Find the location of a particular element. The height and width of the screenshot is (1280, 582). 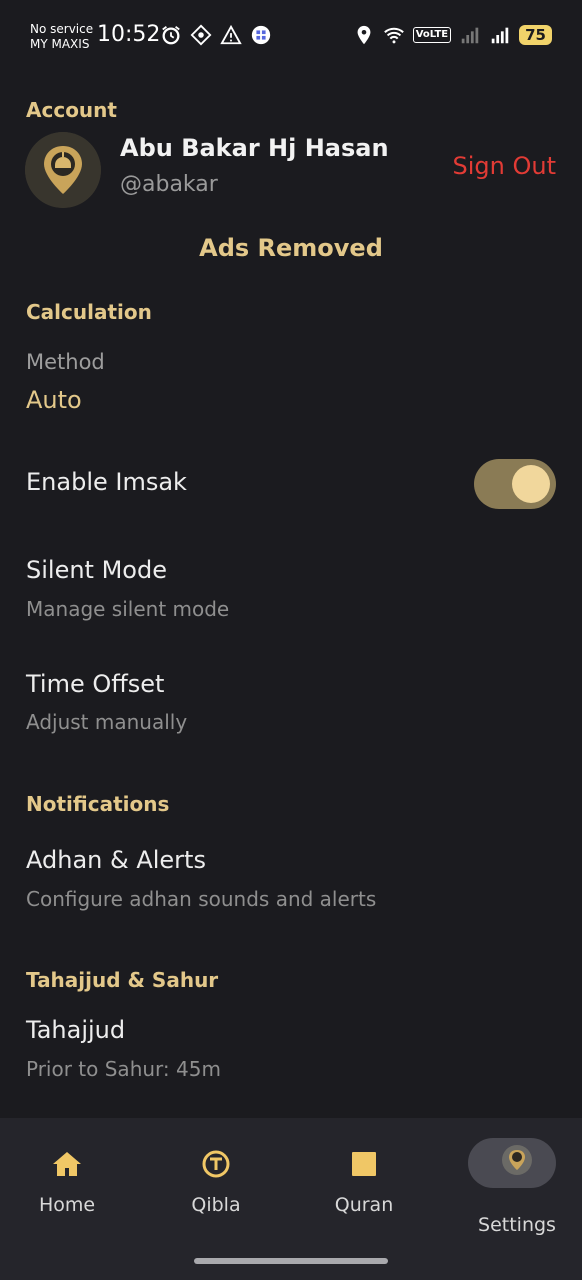

wifi-icon is located at coordinates (393, 35).